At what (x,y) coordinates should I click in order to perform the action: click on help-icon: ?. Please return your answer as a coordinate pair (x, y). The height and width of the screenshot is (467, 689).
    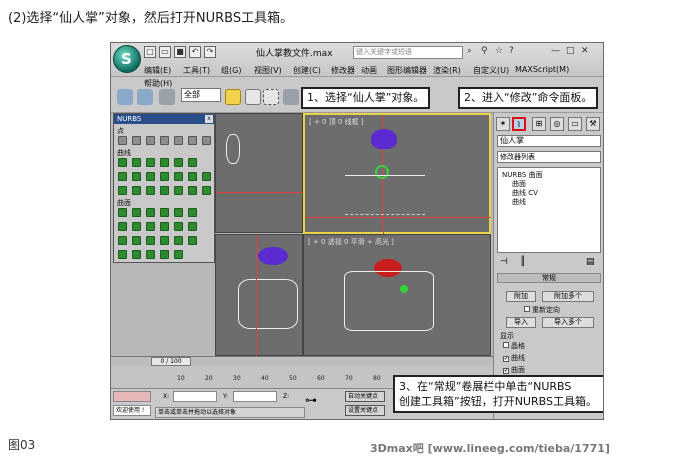
    Looking at the image, I should click on (511, 51).